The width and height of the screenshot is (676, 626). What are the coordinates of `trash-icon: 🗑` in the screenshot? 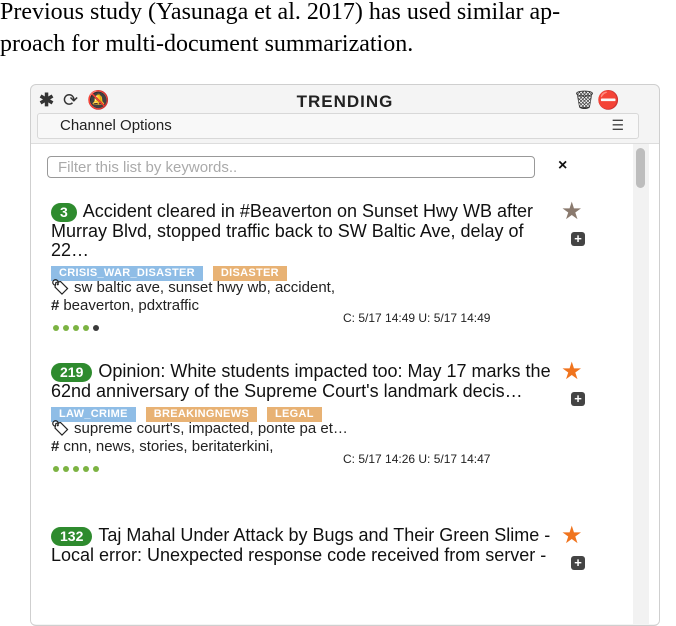 It's located at (584, 100).